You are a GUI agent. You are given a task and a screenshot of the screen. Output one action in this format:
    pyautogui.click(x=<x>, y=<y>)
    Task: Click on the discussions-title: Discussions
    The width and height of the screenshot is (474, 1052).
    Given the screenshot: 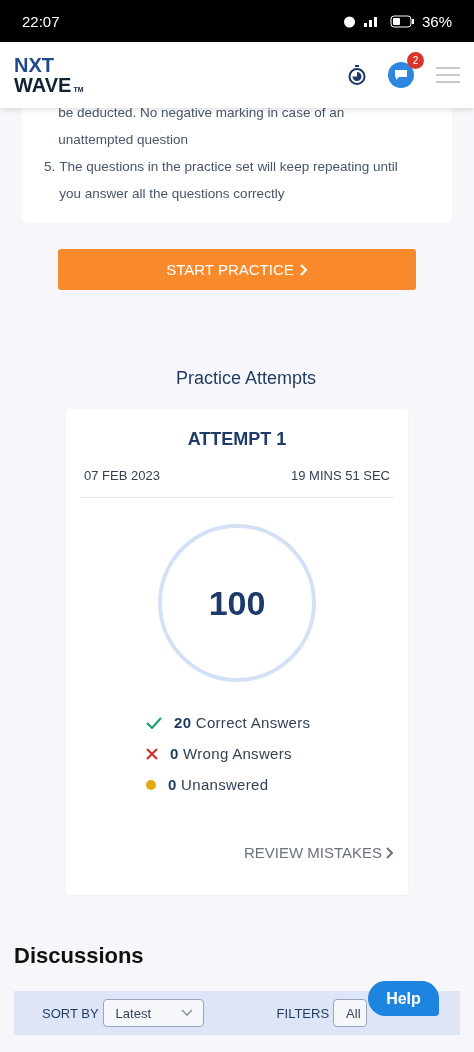 What is the action you would take?
    pyautogui.click(x=79, y=956)
    